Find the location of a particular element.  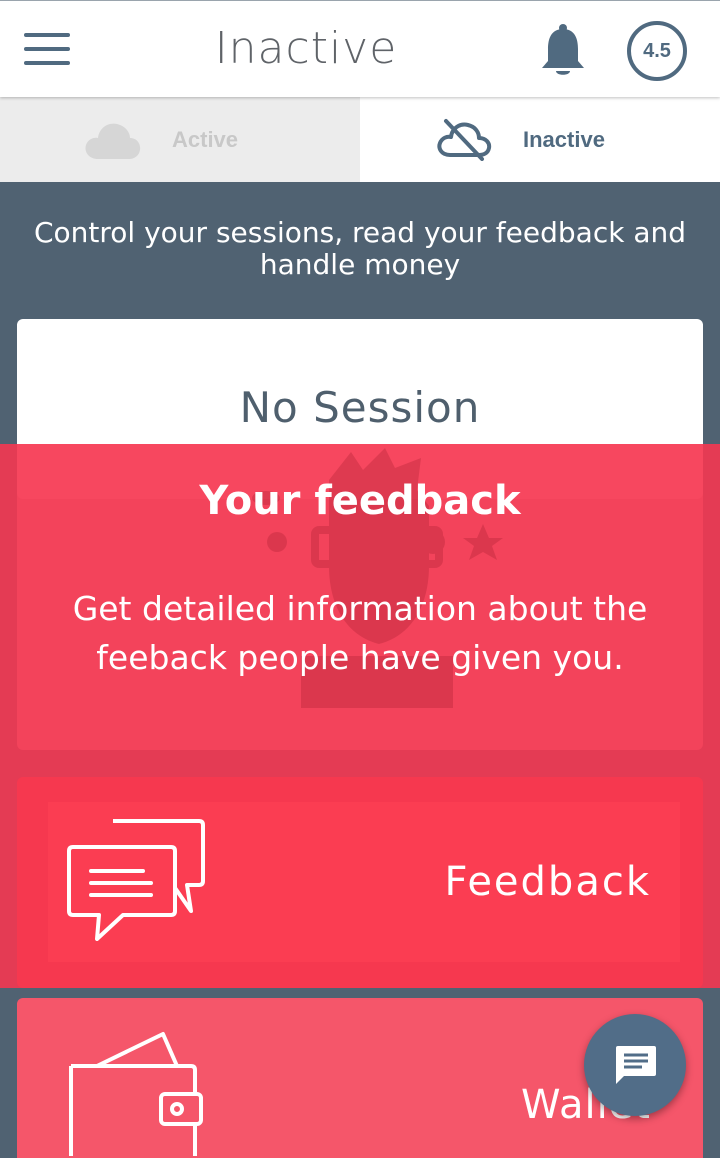

message-icon is located at coordinates (636, 1065).